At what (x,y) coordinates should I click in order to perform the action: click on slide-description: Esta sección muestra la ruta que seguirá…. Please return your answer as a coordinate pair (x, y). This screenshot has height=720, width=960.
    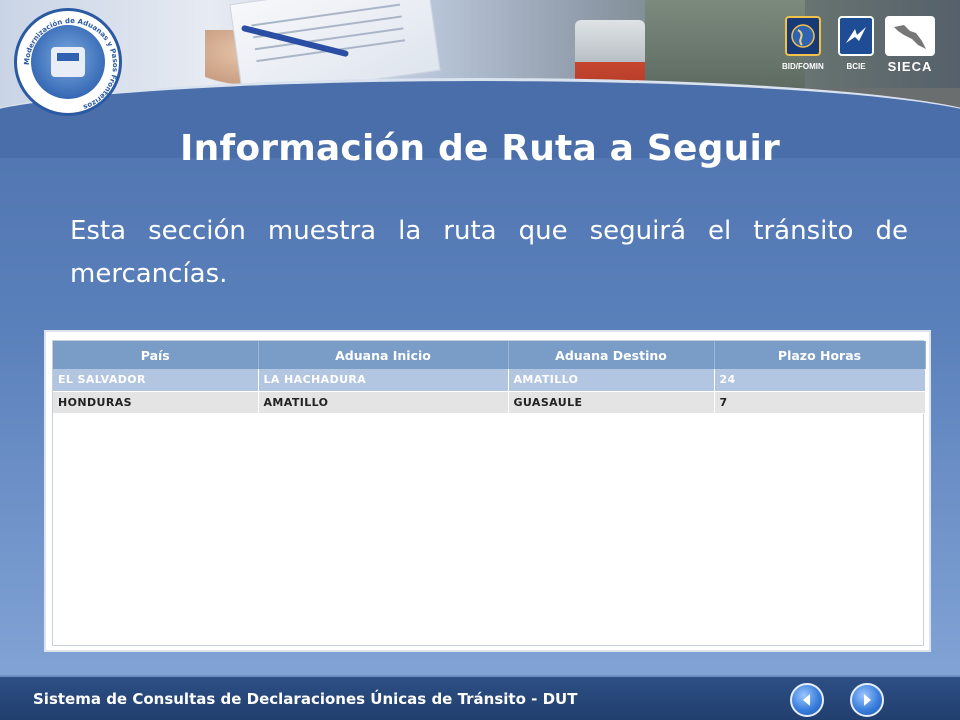
    Looking at the image, I should click on (489, 252).